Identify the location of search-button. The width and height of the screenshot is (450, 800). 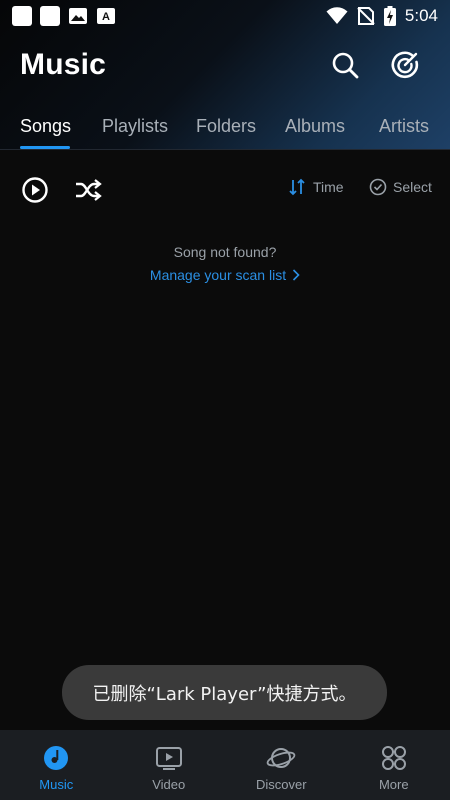
(345, 65).